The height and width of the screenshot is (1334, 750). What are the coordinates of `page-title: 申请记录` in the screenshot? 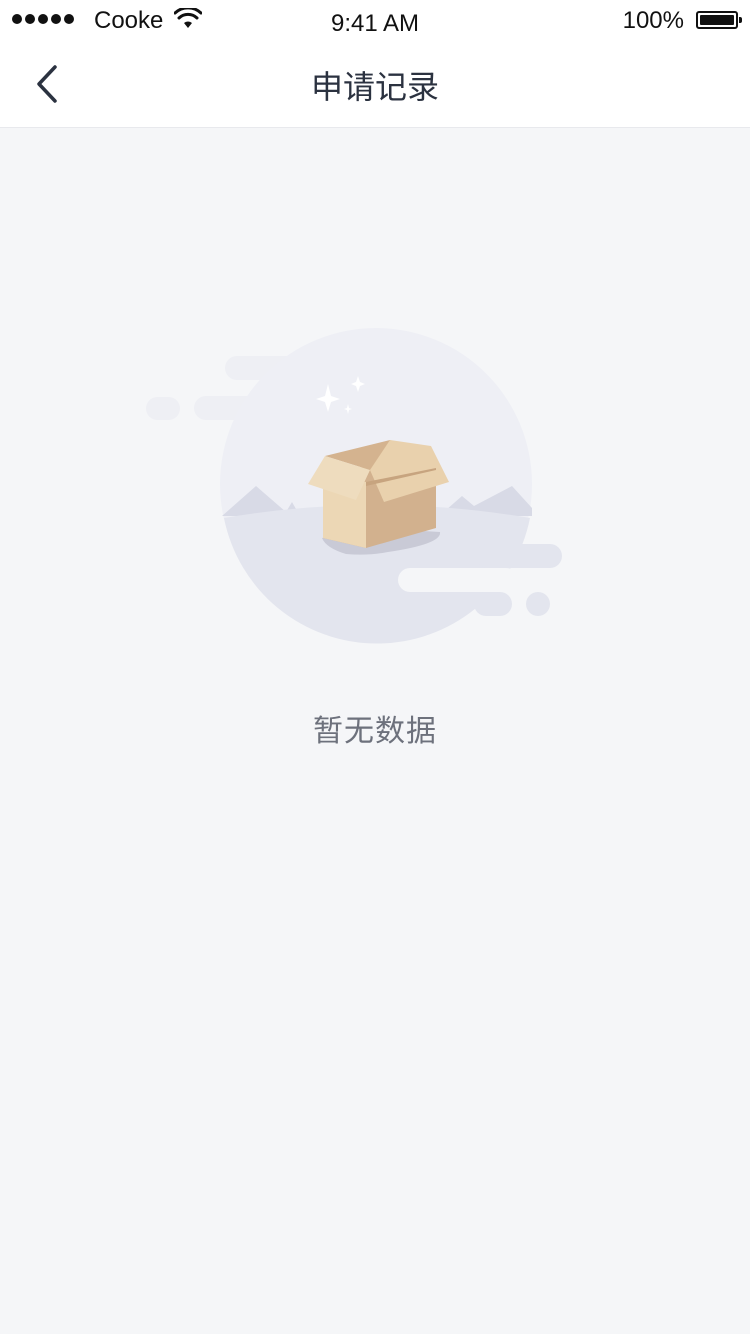 It's located at (374, 87).